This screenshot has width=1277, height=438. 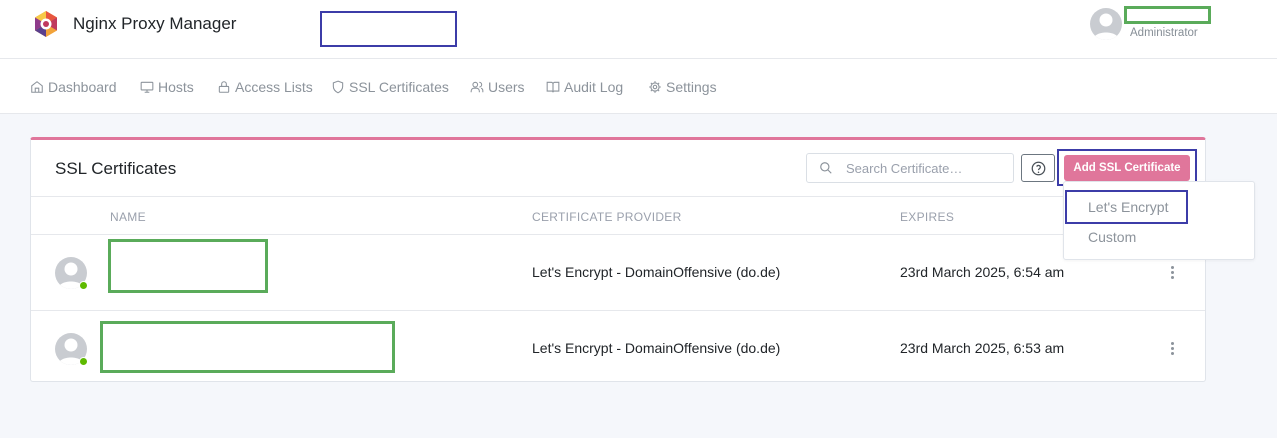 I want to click on search-input, so click(x=926, y=168).